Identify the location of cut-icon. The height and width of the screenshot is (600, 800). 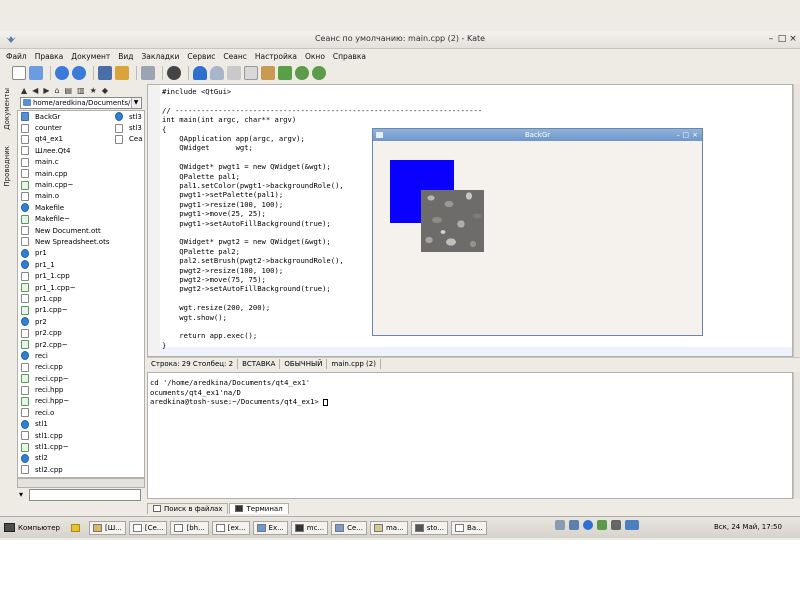
(234, 73).